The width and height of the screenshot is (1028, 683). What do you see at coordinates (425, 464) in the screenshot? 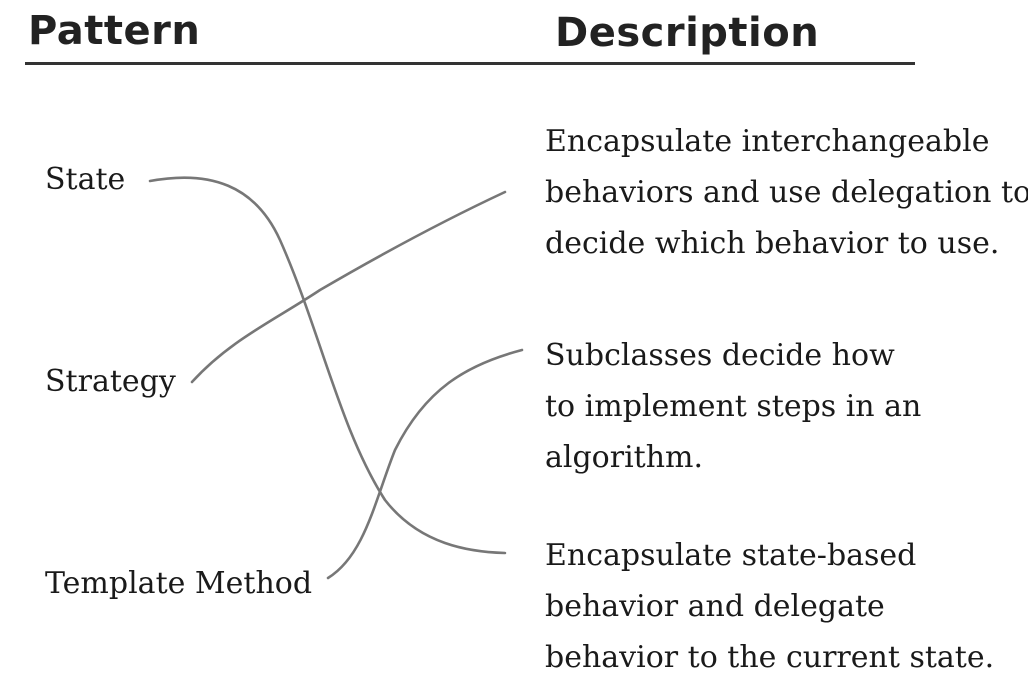
I see `connector-template-method-to-template-description` at bounding box center [425, 464].